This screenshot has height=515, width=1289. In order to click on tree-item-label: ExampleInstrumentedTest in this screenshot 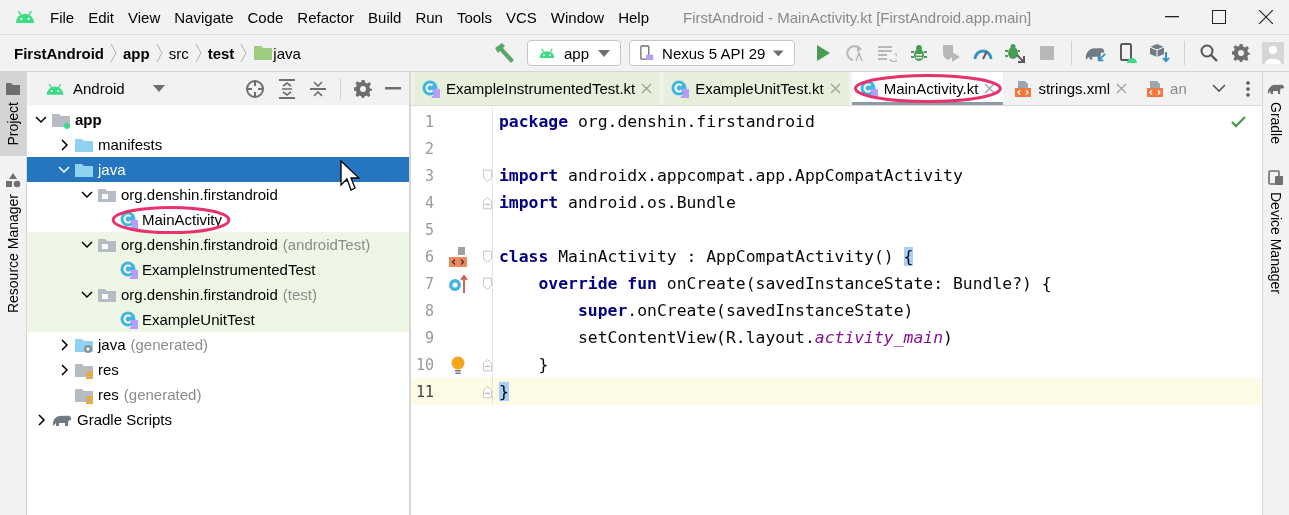, I will do `click(229, 269)`.